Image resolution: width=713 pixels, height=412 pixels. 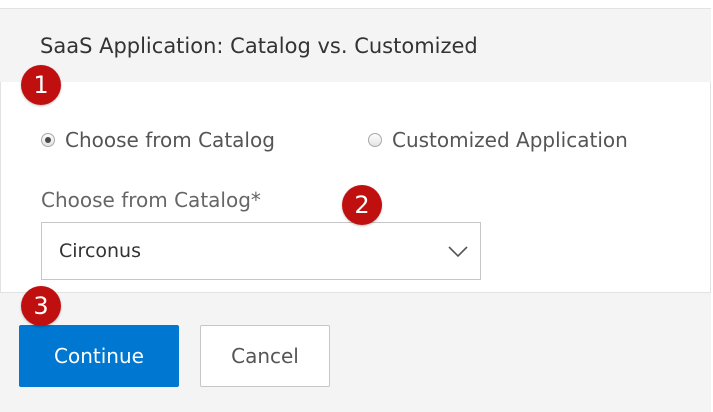 What do you see at coordinates (48, 140) in the screenshot?
I see `radio-selected-icon` at bounding box center [48, 140].